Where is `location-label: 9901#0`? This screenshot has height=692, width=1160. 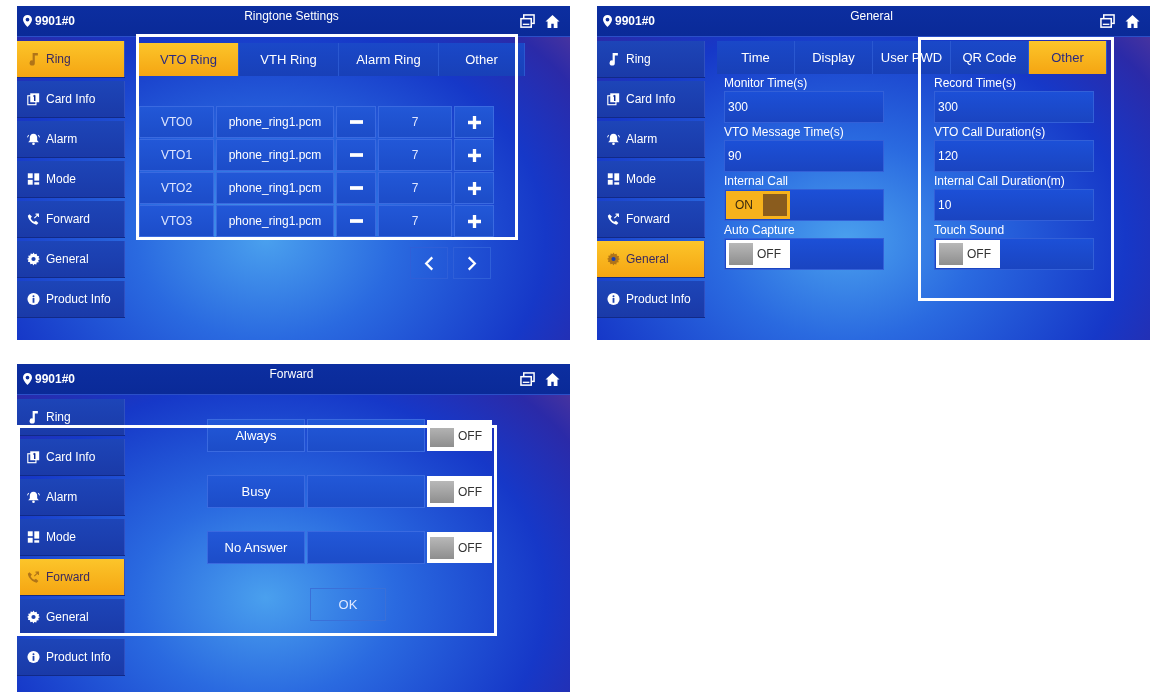 location-label: 9901#0 is located at coordinates (635, 21).